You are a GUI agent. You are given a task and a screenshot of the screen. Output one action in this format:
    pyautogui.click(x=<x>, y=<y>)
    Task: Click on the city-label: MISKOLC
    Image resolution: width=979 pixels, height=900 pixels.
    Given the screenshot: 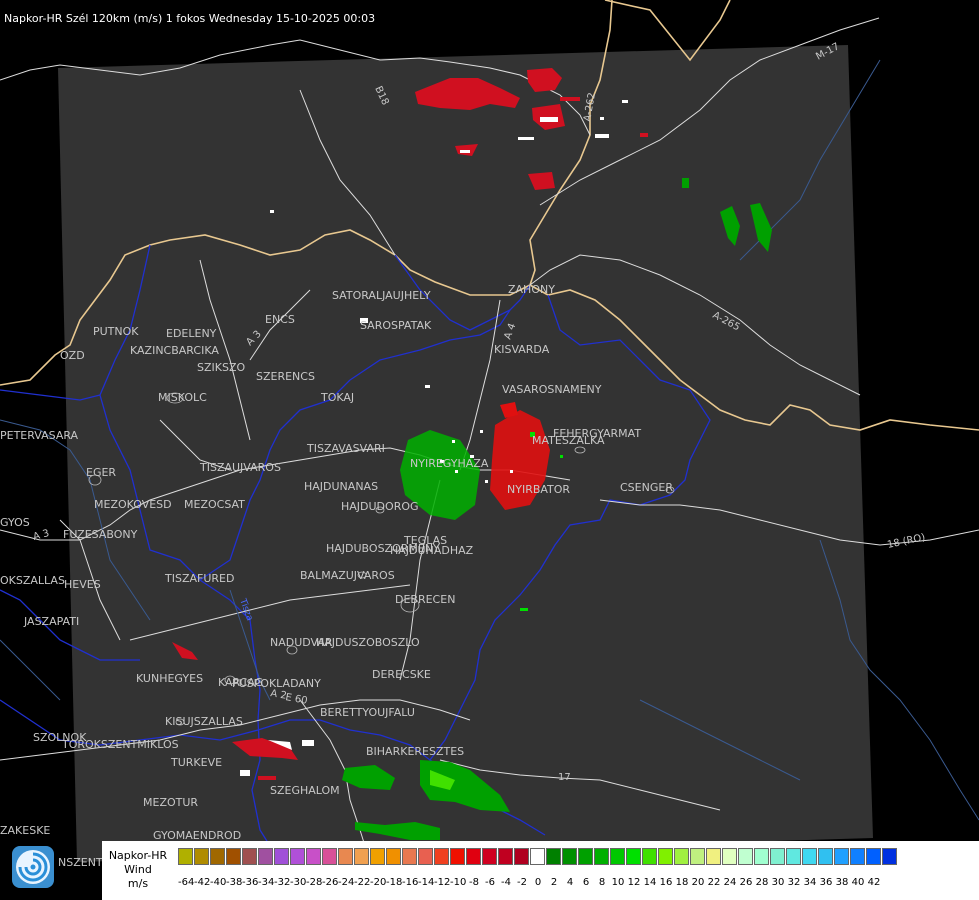 What is the action you would take?
    pyautogui.click(x=182, y=397)
    